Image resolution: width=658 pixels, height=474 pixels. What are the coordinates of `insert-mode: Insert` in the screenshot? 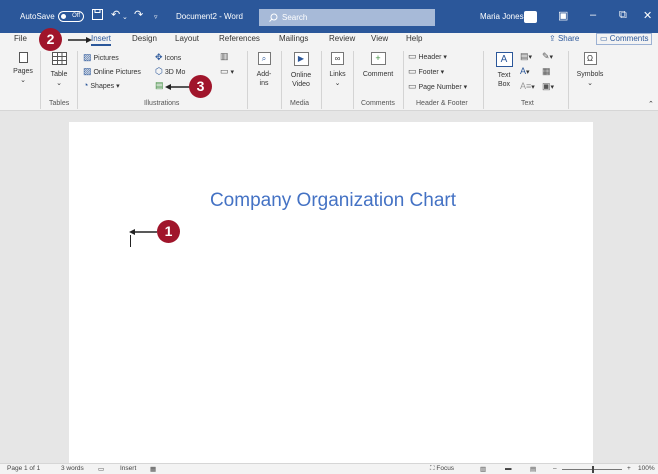 It's located at (128, 468).